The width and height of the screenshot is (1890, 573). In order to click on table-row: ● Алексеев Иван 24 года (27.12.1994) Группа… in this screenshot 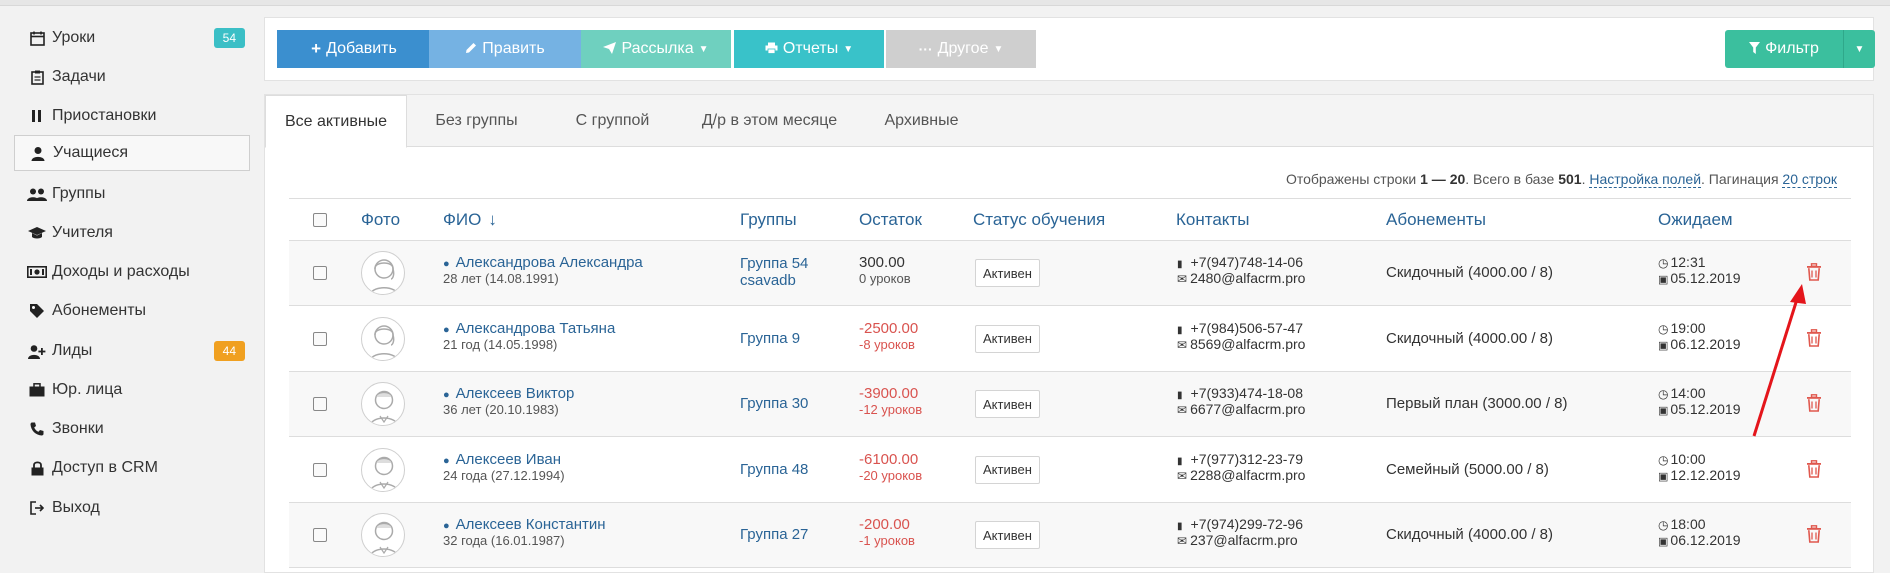, I will do `click(1070, 470)`.